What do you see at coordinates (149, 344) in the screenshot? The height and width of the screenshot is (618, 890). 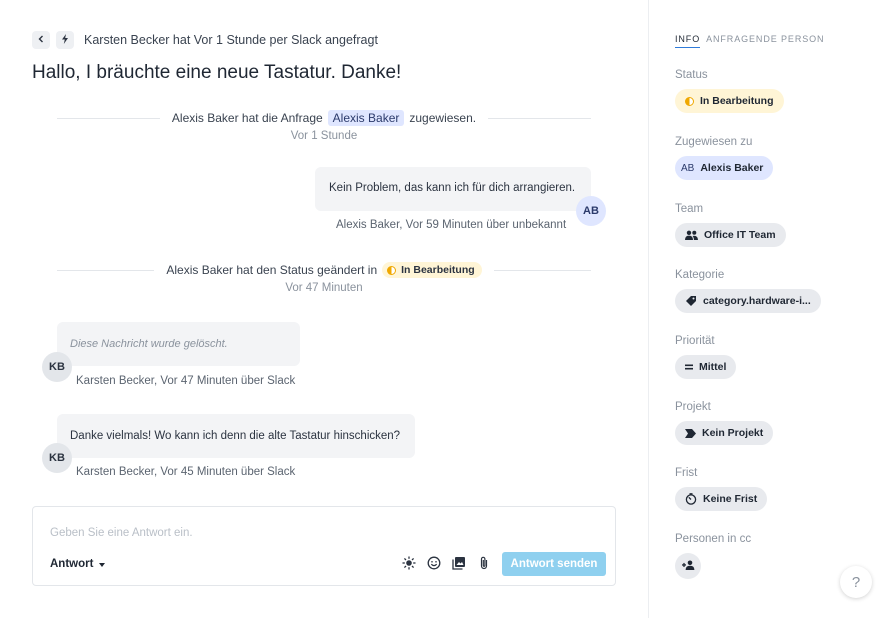 I see `message-text: Diese Nachricht wurde gelöscht.` at bounding box center [149, 344].